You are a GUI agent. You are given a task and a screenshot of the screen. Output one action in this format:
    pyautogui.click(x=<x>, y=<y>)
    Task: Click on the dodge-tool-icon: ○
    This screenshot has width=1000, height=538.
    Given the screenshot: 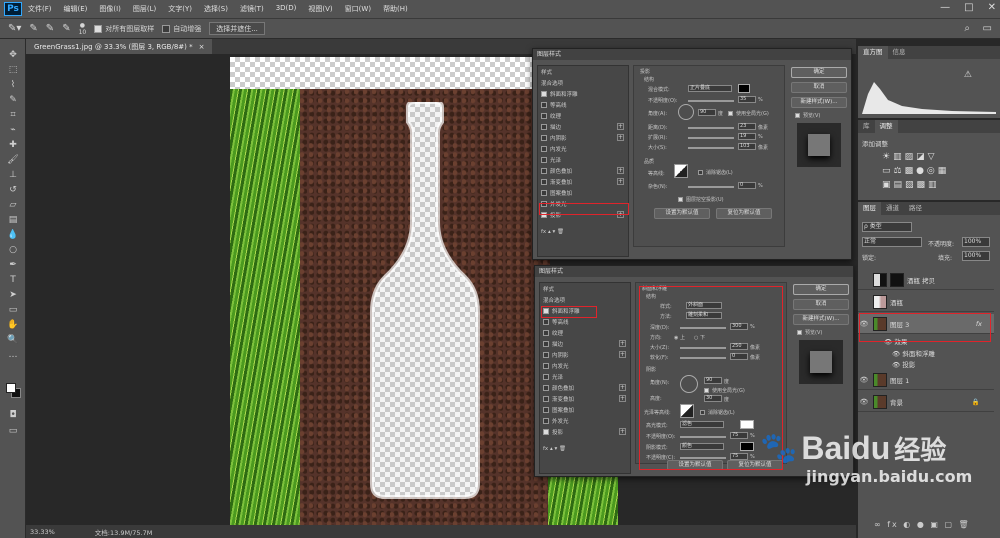 What is the action you would take?
    pyautogui.click(x=13, y=250)
    